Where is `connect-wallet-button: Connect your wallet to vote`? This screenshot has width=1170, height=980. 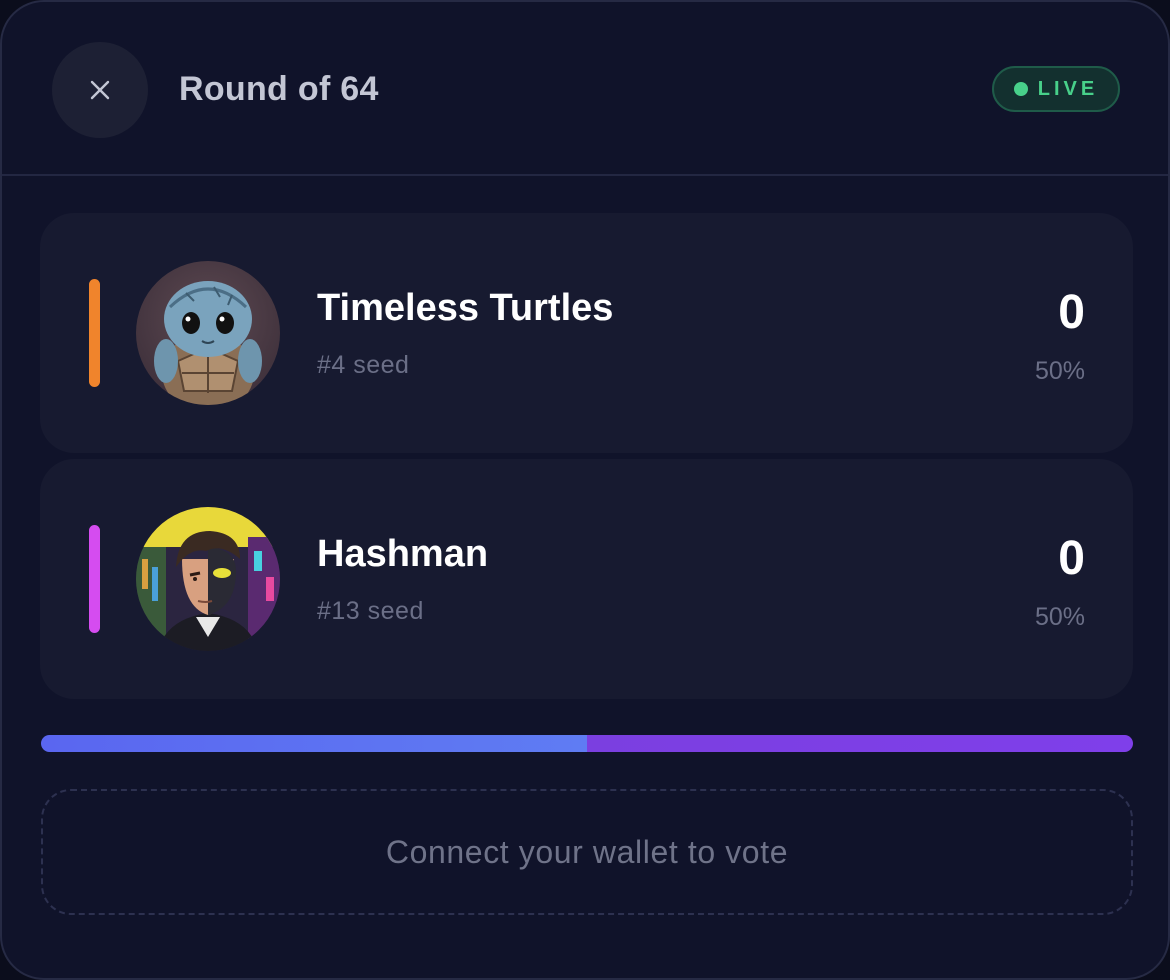
connect-wallet-button: Connect your wallet to vote is located at coordinates (587, 852).